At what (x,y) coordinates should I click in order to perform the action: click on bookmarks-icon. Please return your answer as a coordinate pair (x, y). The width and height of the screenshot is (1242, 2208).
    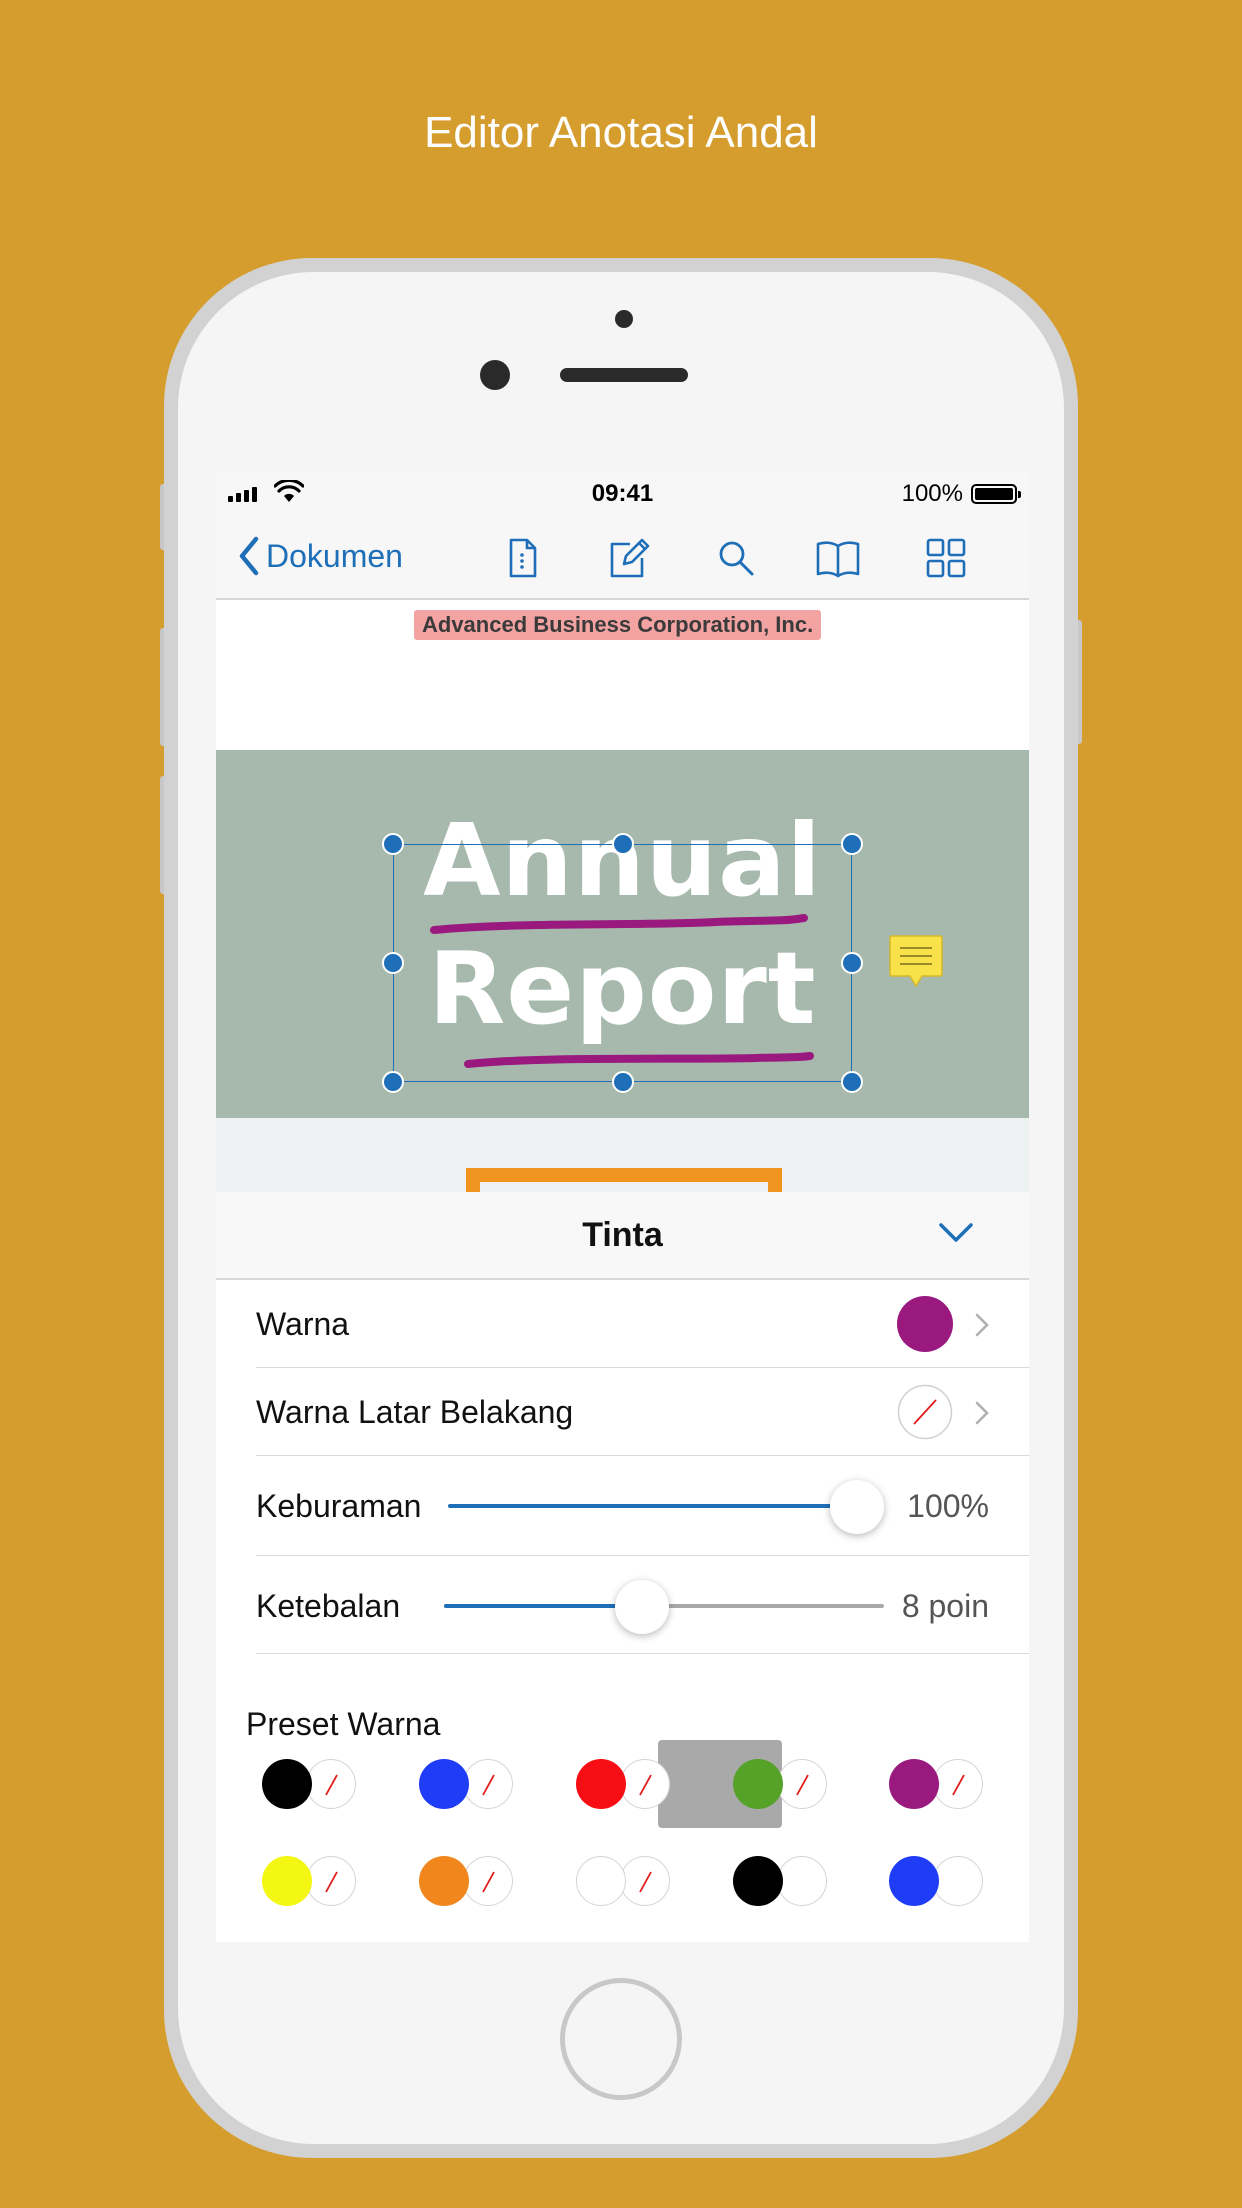
    Looking at the image, I should click on (838, 558).